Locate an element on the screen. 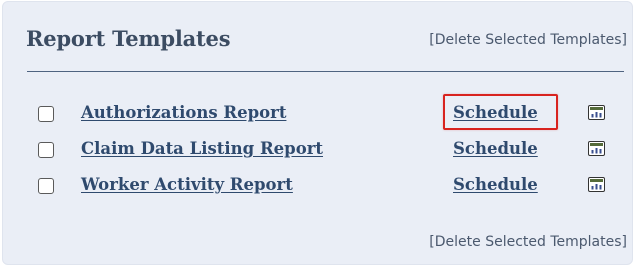  header-divider is located at coordinates (325, 71).